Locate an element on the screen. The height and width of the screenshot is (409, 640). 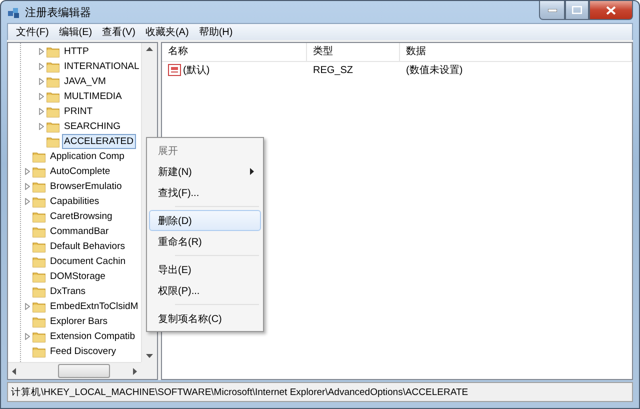
tree-item: AutoComplete is located at coordinates (80, 171).